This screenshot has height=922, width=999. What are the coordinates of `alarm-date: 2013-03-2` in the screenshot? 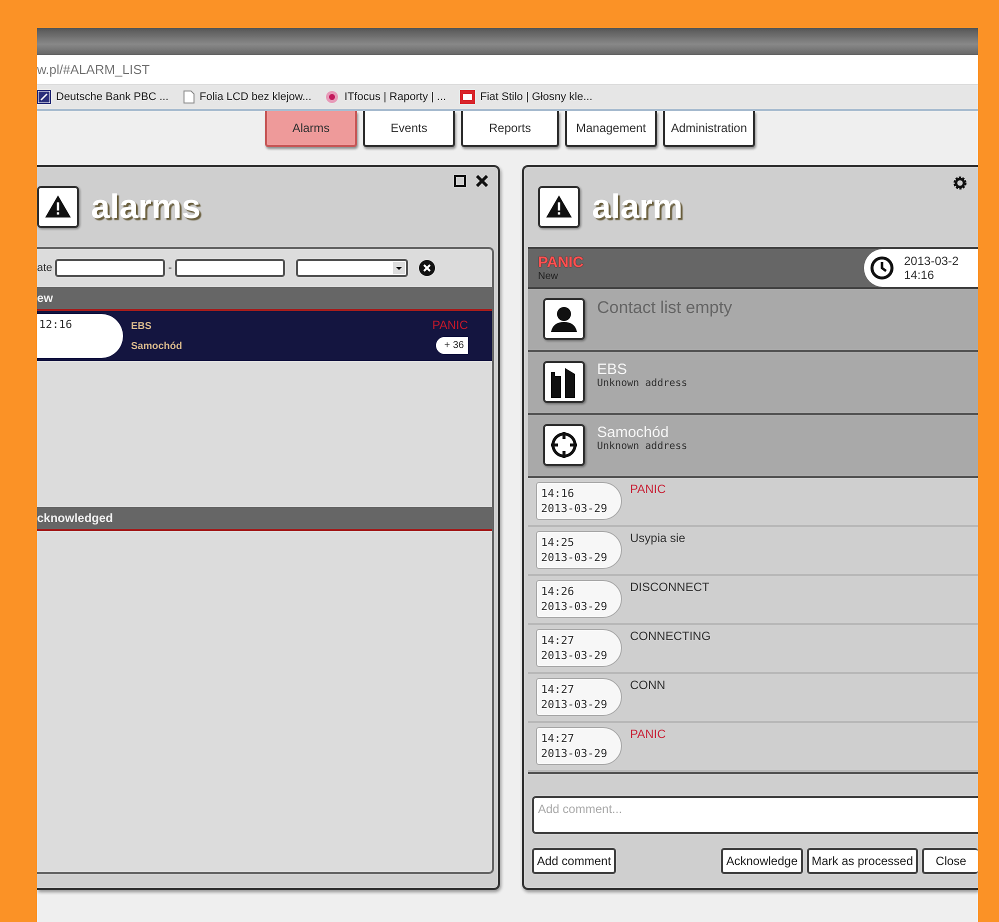 It's located at (931, 261).